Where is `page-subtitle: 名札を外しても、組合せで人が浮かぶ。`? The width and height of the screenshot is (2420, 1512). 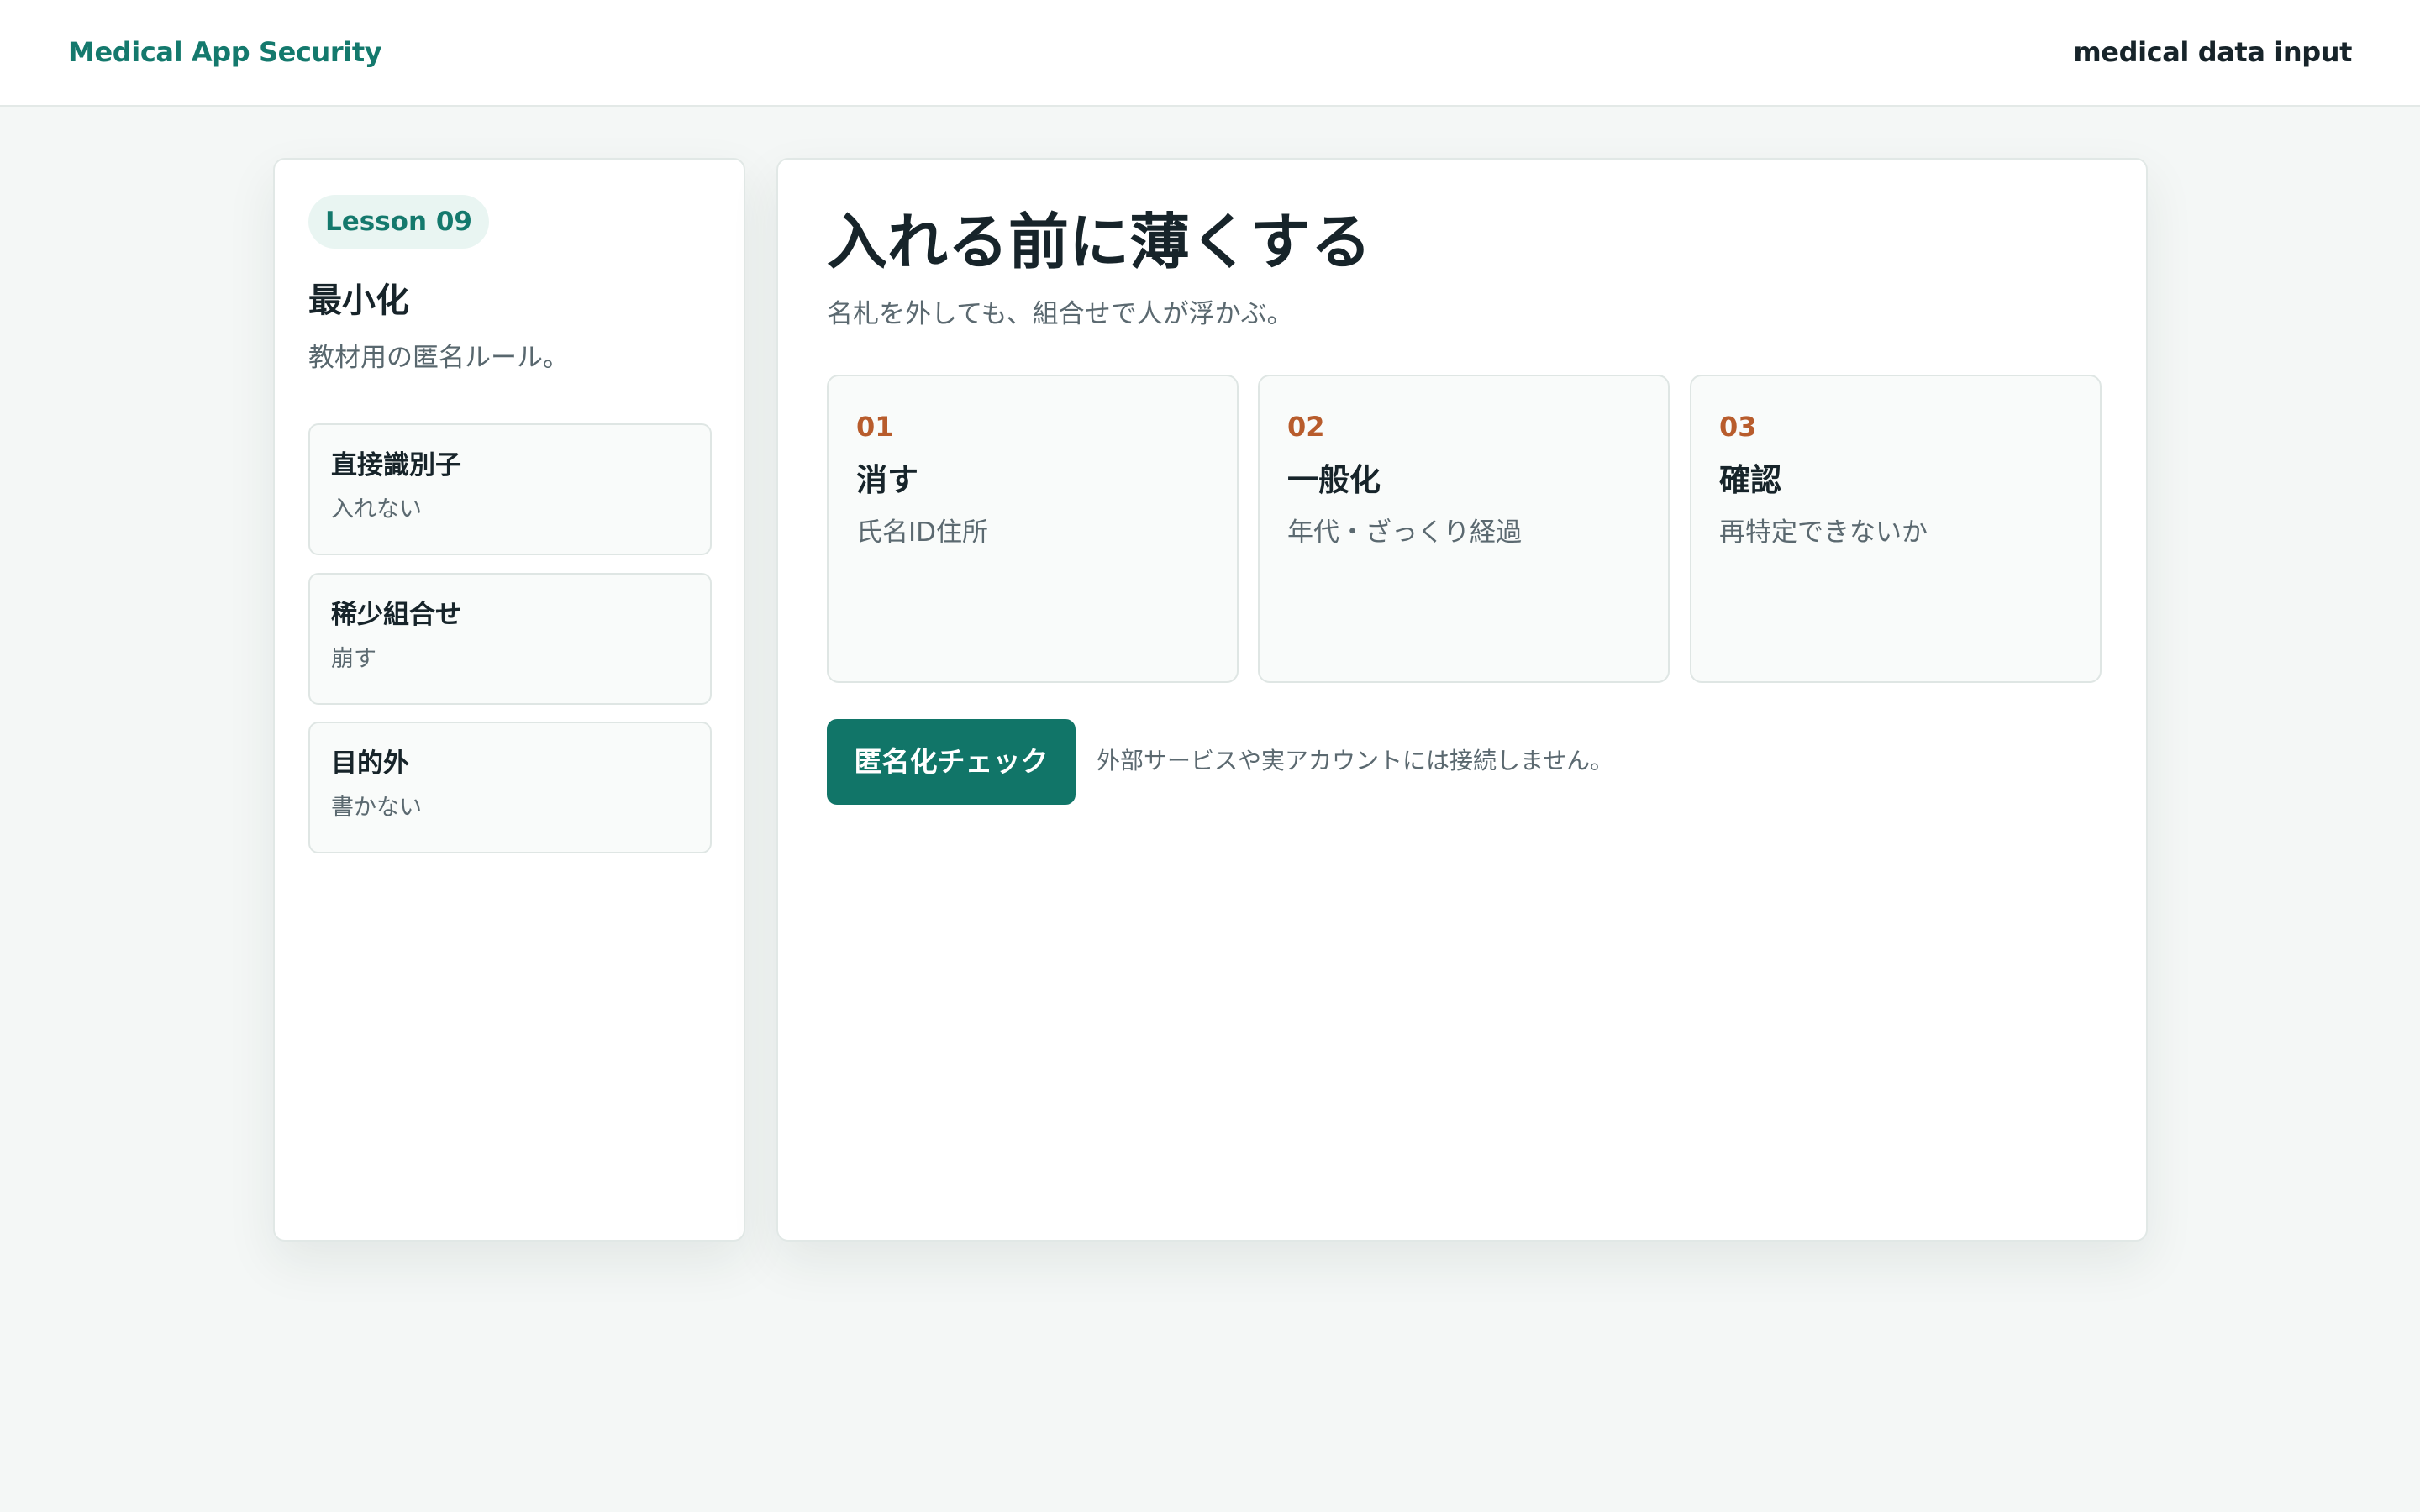
page-subtitle: 名札を外しても、組合せで人が浮かぶ。 is located at coordinates (1060, 314).